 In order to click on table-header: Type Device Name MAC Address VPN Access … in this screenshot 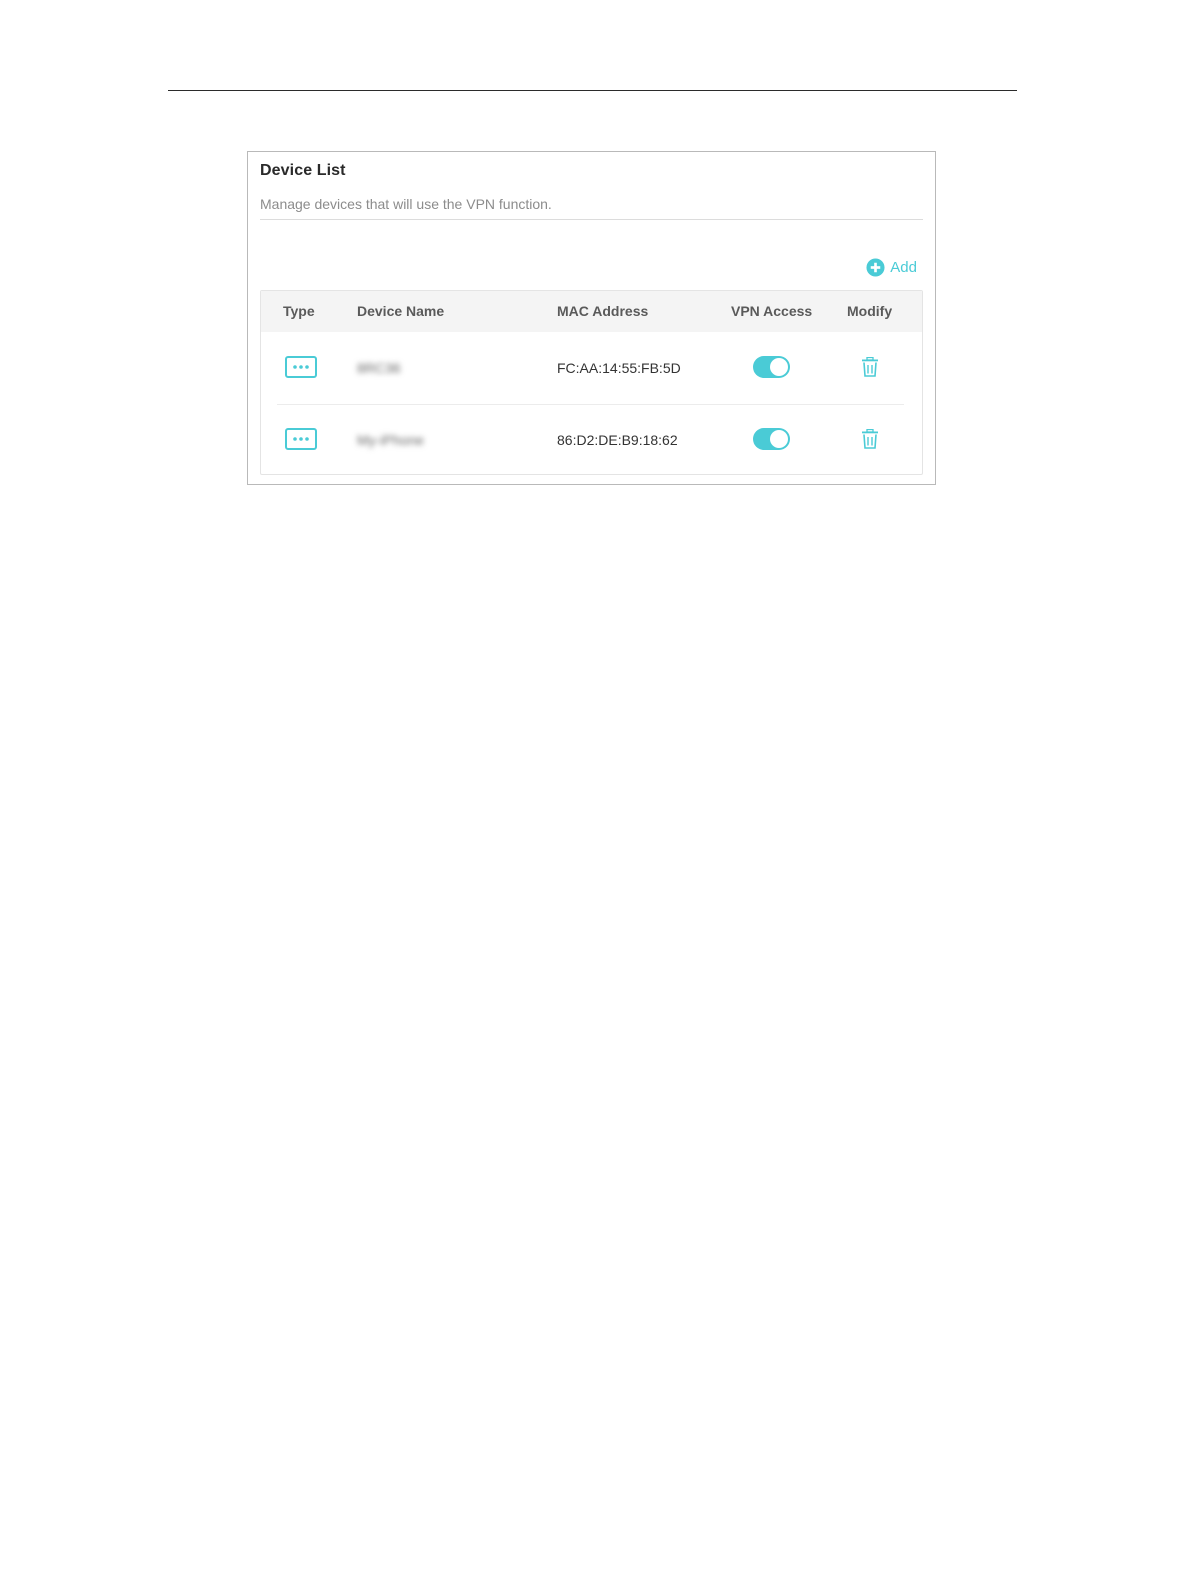, I will do `click(591, 311)`.